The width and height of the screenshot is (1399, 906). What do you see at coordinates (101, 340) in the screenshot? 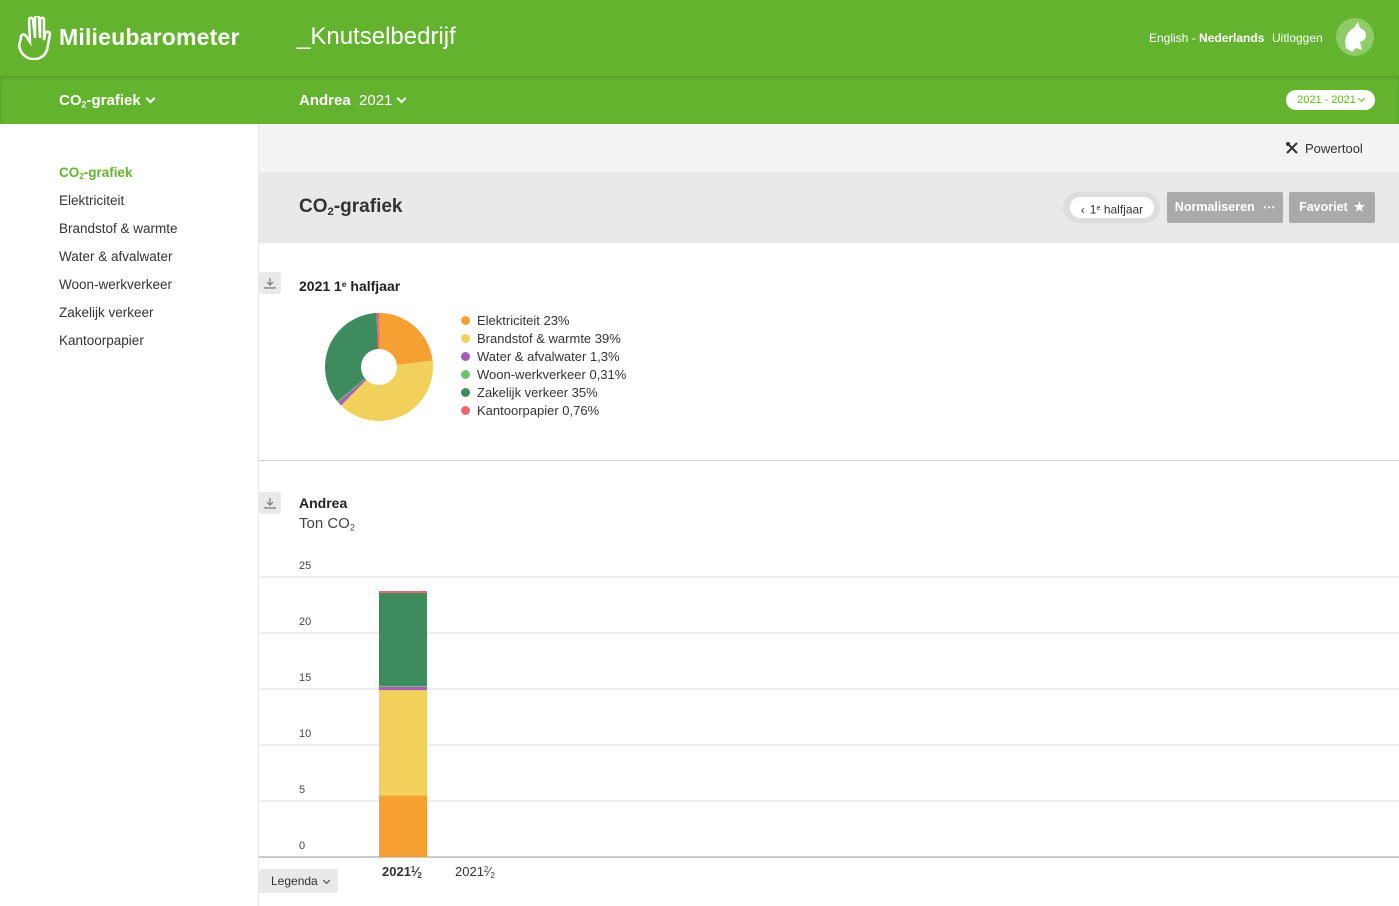
I see `sidebar-item-kantoorpapier: Kantoorpapier` at bounding box center [101, 340].